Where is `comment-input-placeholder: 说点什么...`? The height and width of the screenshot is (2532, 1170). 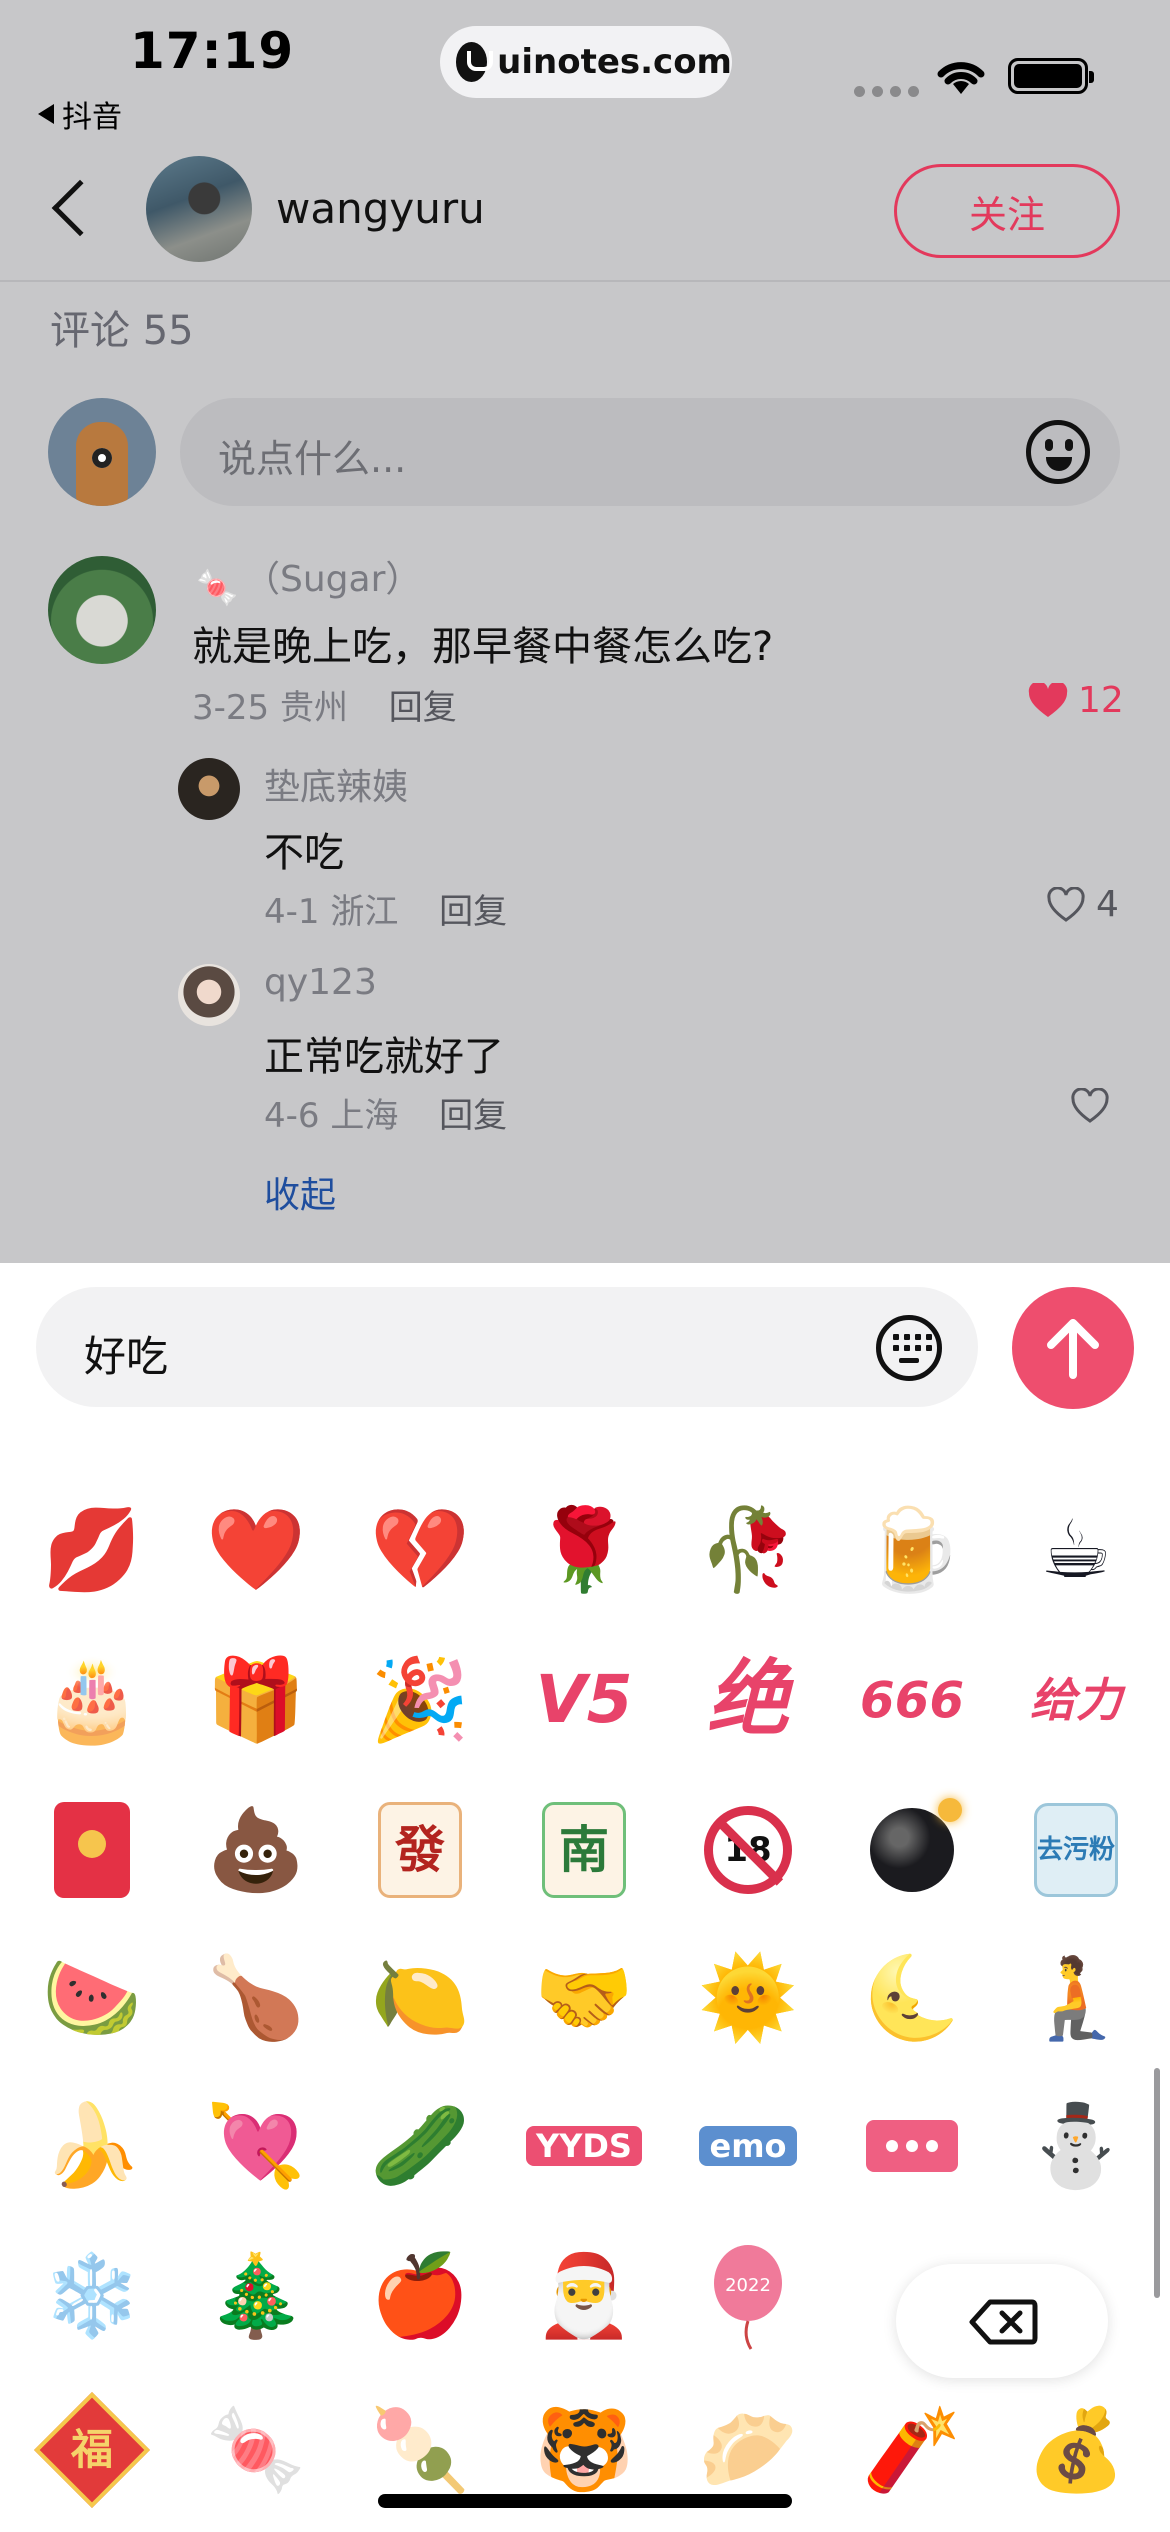
comment-input-placeholder: 说点什么... is located at coordinates (312, 459).